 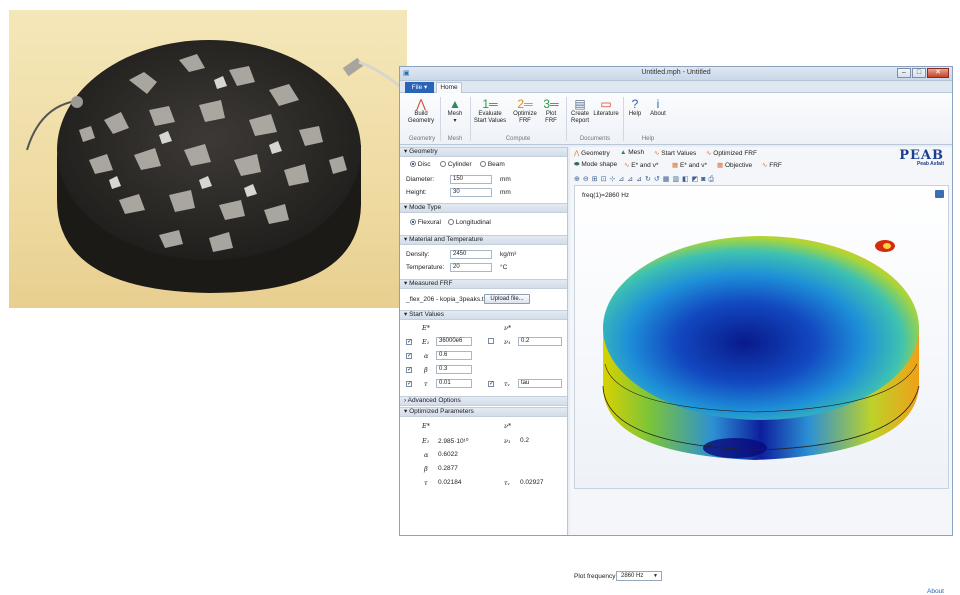 What do you see at coordinates (426, 342) in the screenshot?
I see `e1-symbol: E₁` at bounding box center [426, 342].